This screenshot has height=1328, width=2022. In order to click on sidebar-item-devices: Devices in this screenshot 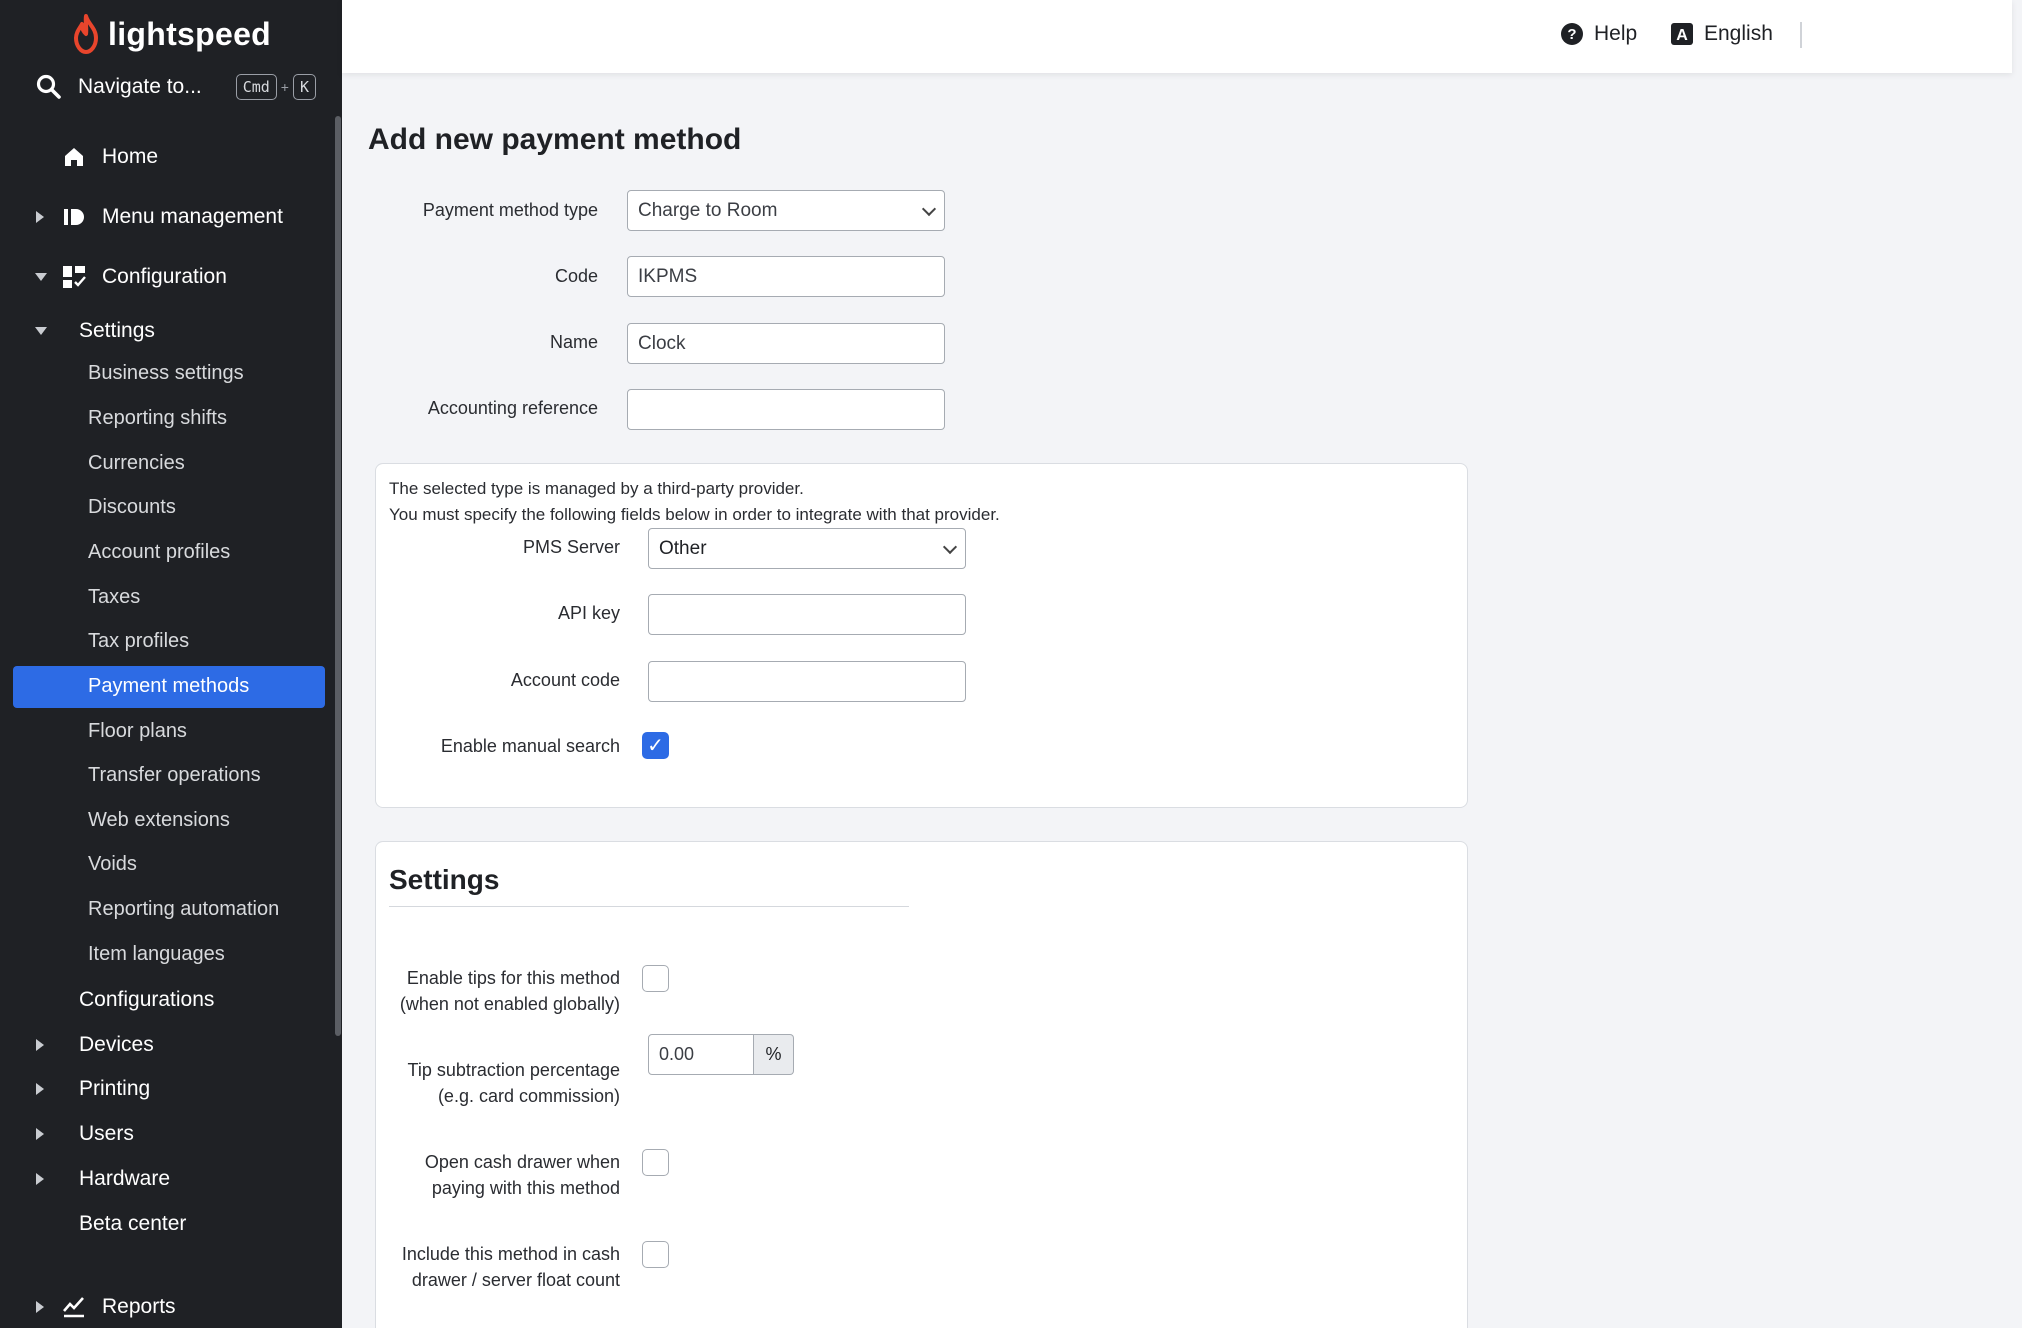, I will do `click(165, 1045)`.